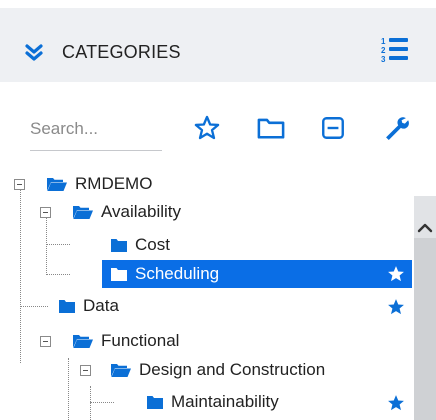 The image size is (436, 420). I want to click on tree-node-label: Design and Construction, so click(232, 369).